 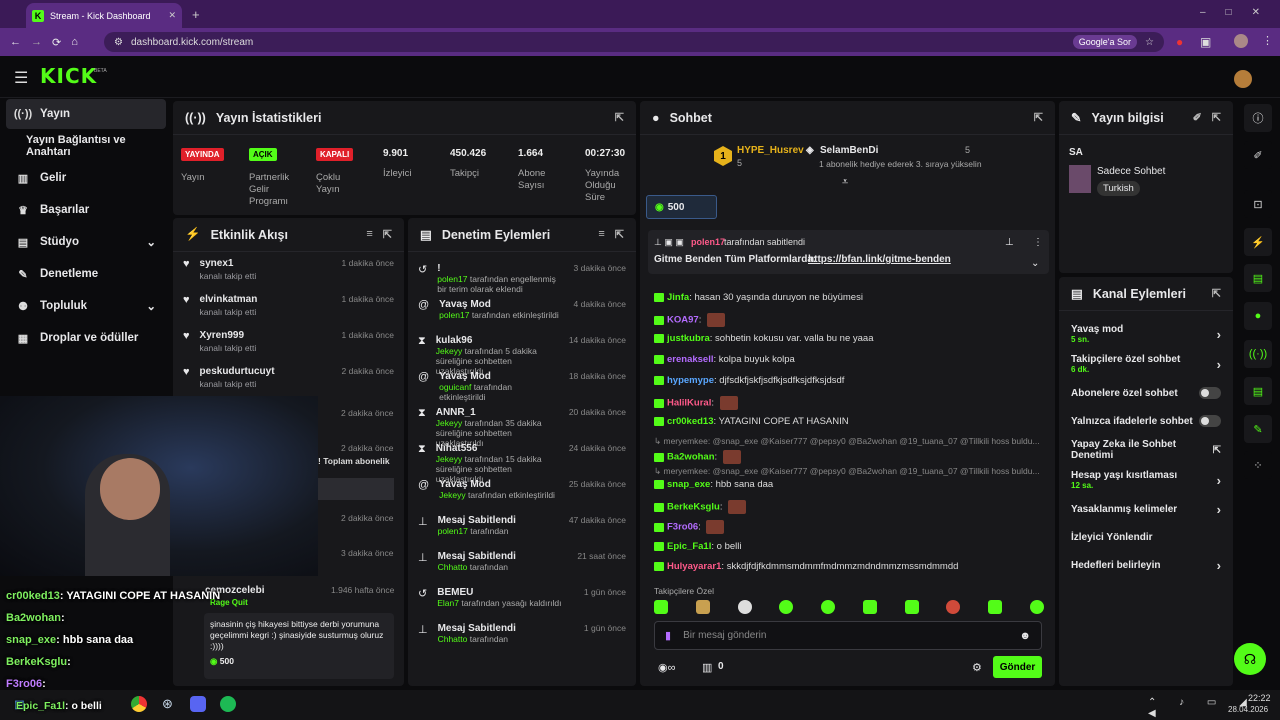 What do you see at coordinates (139, 704) in the screenshot?
I see `chrome-taskbar-icon` at bounding box center [139, 704].